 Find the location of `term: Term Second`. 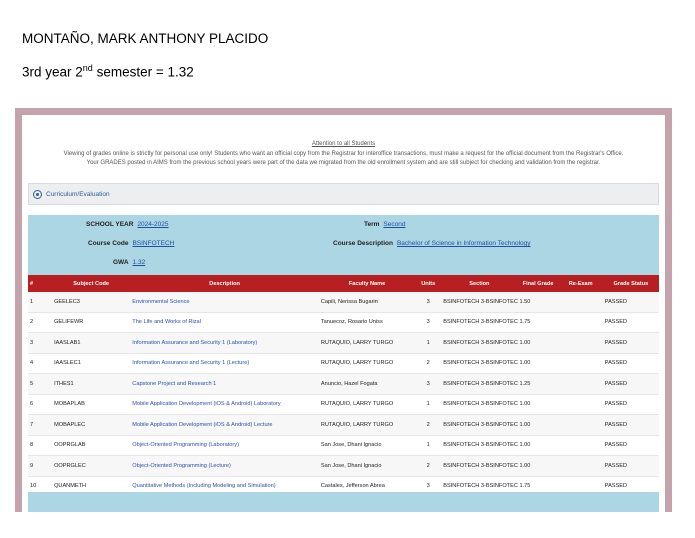

term: Term Second is located at coordinates (384, 224).